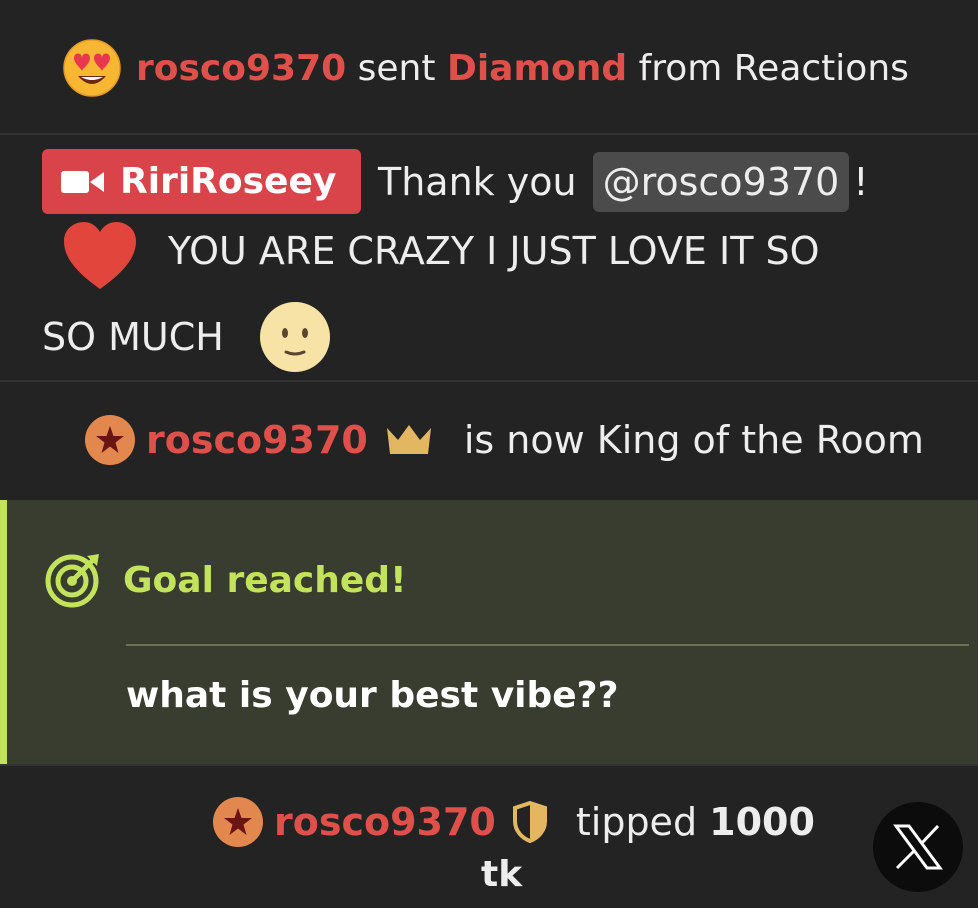 Image resolution: width=978 pixels, height=908 pixels. What do you see at coordinates (82, 181) in the screenshot?
I see `video-camera-icon` at bounding box center [82, 181].